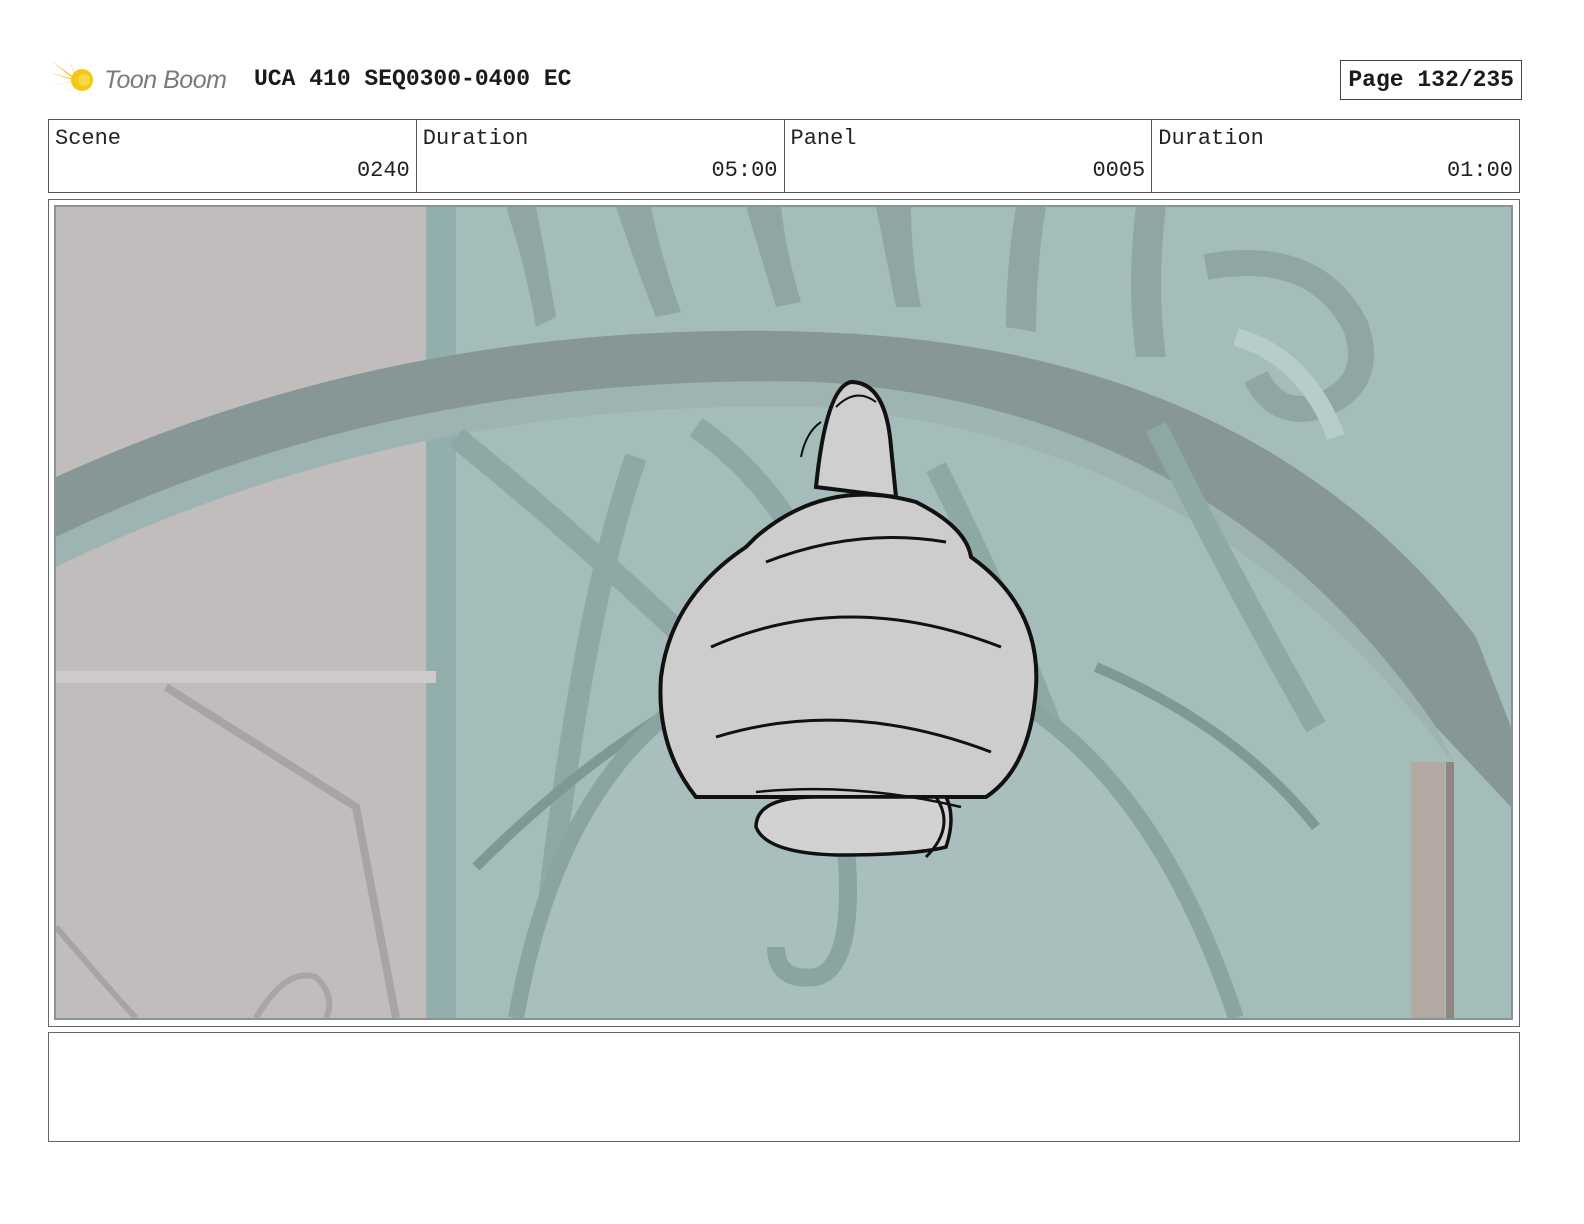 Image resolution: width=1584 pixels, height=1224 pixels. What do you see at coordinates (1335, 156) in the screenshot?
I see `panel-duration-cell: Duration 01:00` at bounding box center [1335, 156].